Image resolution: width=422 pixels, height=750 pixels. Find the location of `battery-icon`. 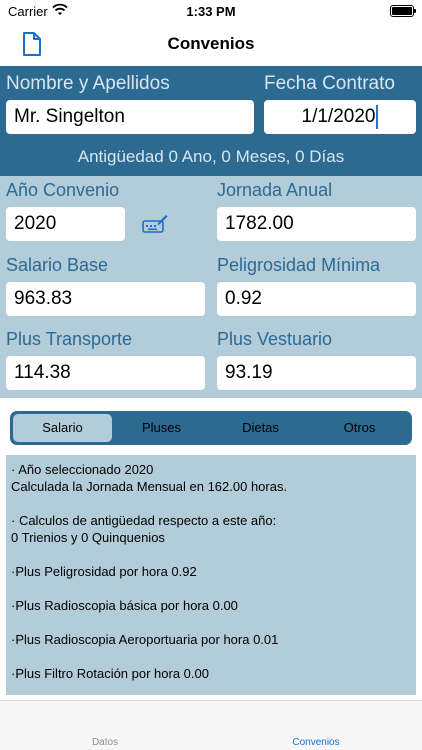

battery-icon is located at coordinates (403, 11).